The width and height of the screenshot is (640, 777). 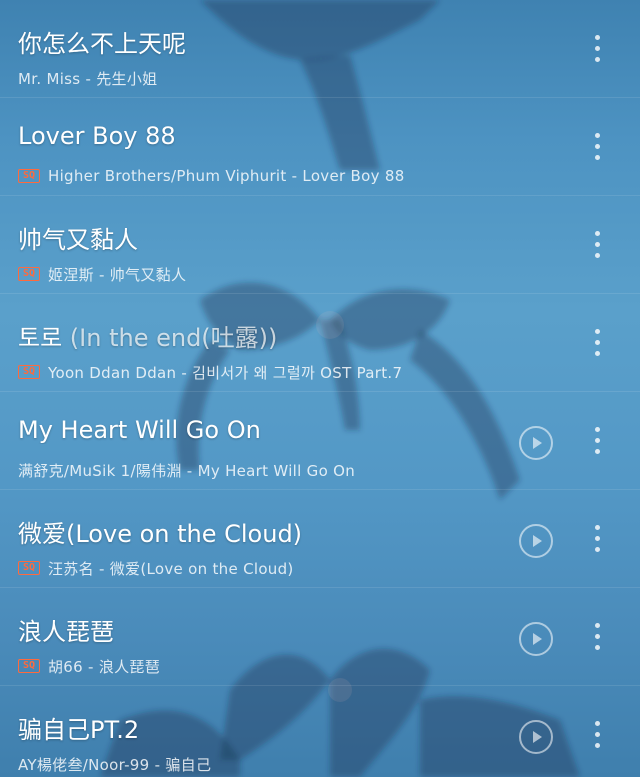 I want to click on artist-album-text: 汪苏名 - 微爱(Love on the Cloud), so click(x=171, y=568).